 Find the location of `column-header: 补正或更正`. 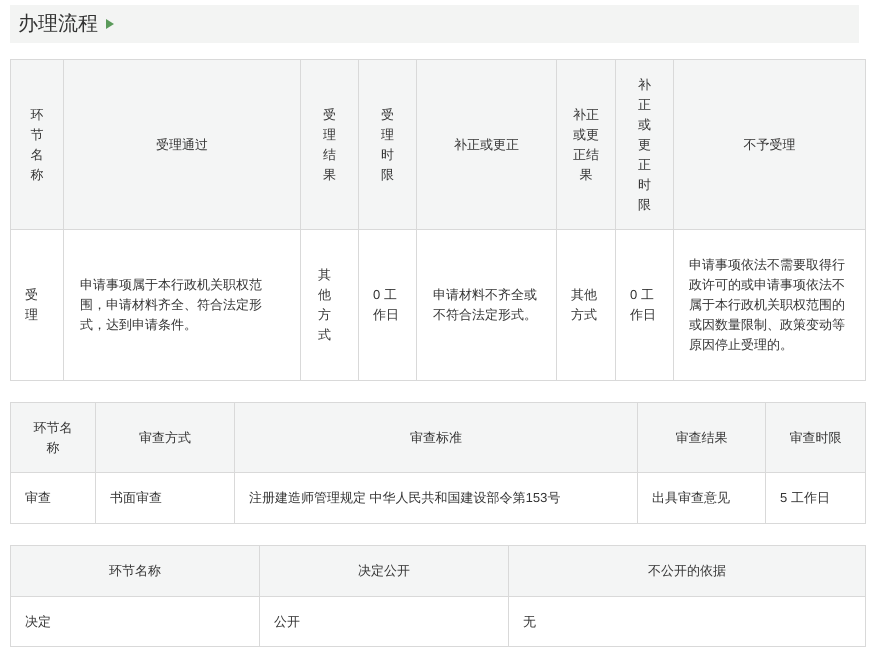

column-header: 补正或更正 is located at coordinates (486, 145).